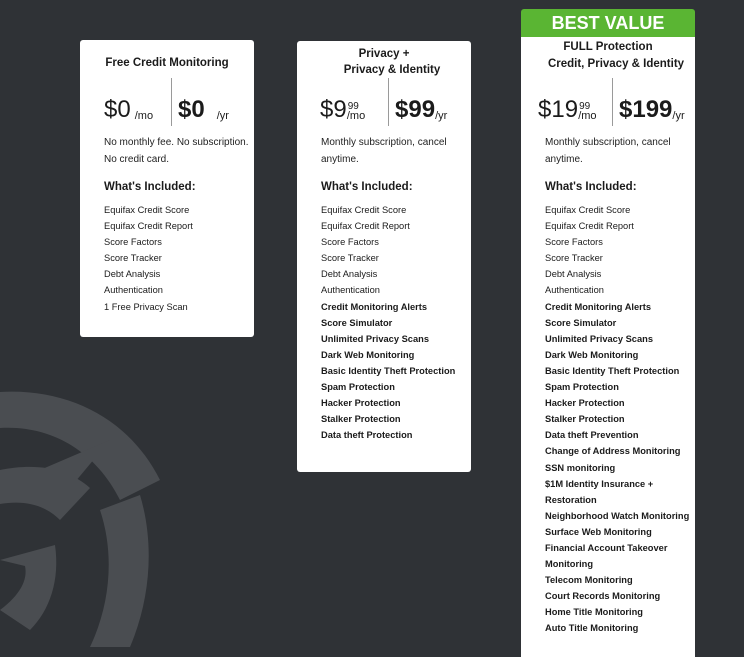 This screenshot has width=744, height=657. What do you see at coordinates (592, 435) in the screenshot?
I see `feature-item: Data theft Prevention` at bounding box center [592, 435].